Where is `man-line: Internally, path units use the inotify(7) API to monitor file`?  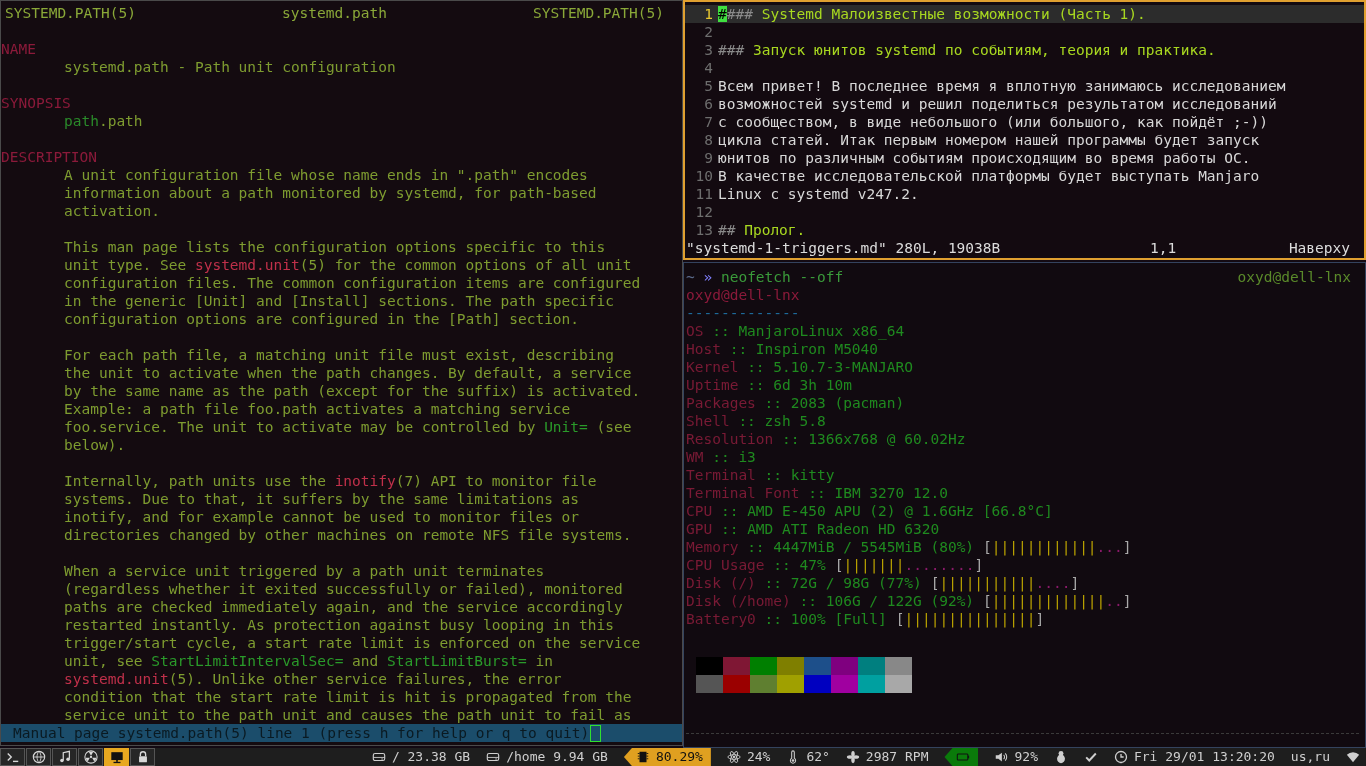 man-line: Internally, path units use the inotify(7) API to monitor file is located at coordinates (331, 481).